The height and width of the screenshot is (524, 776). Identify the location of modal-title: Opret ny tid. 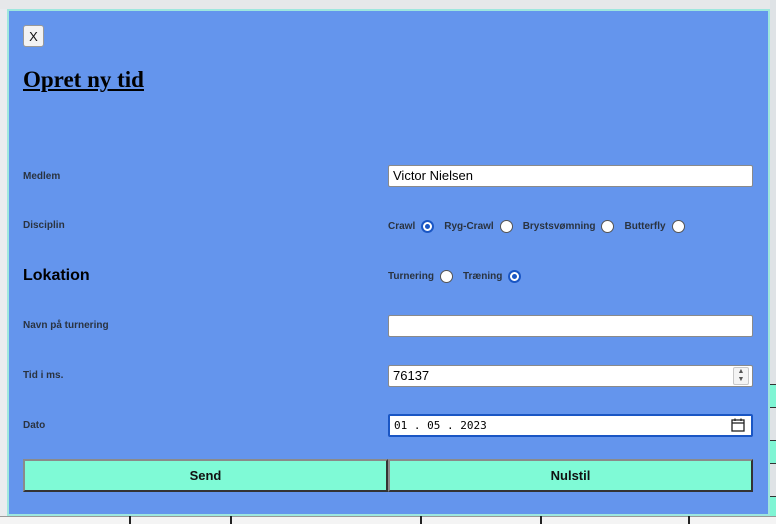
(83, 79).